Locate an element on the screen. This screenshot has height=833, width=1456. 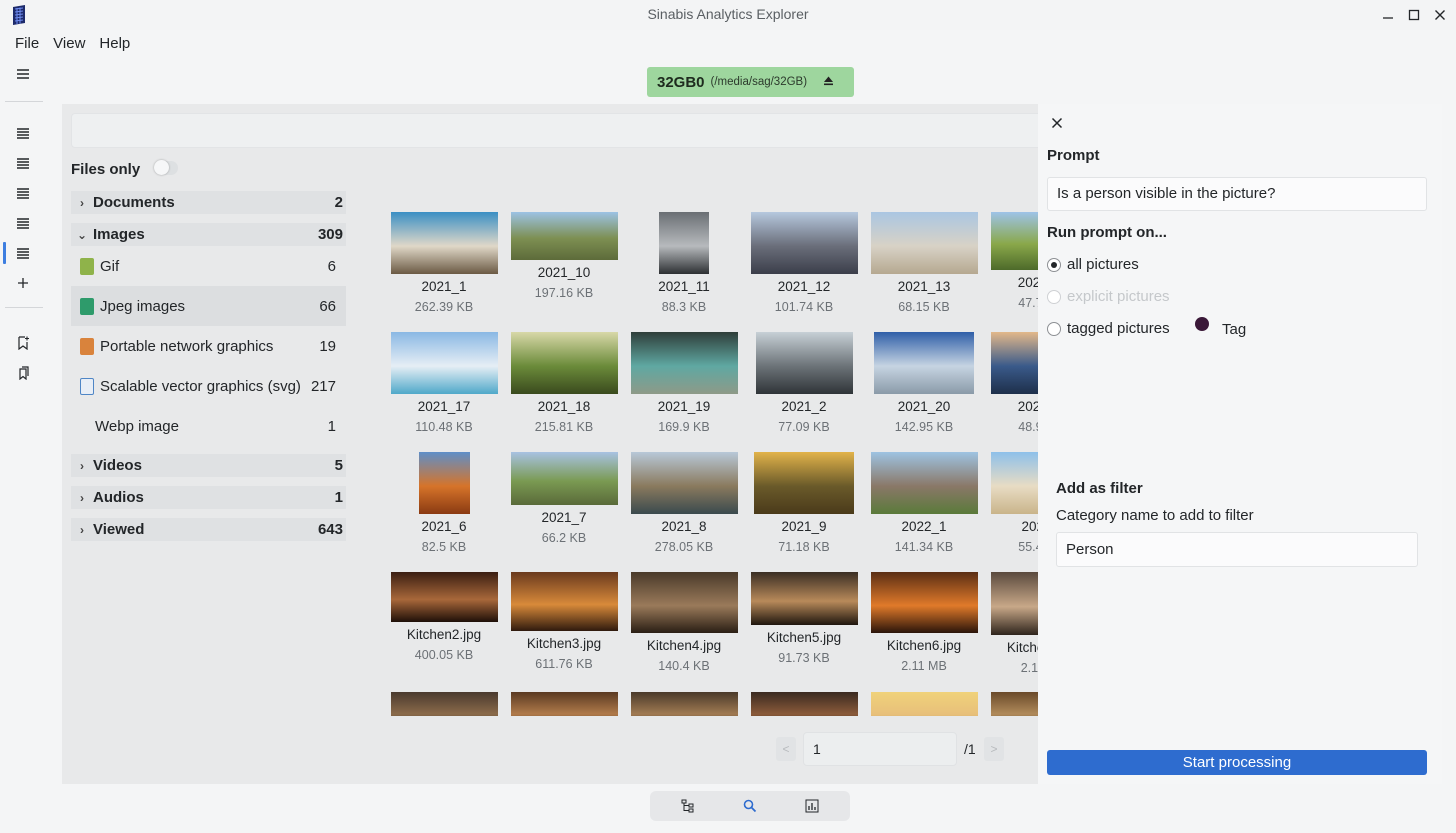
tree-category-viewed: › Viewed 643 is located at coordinates (208, 529).